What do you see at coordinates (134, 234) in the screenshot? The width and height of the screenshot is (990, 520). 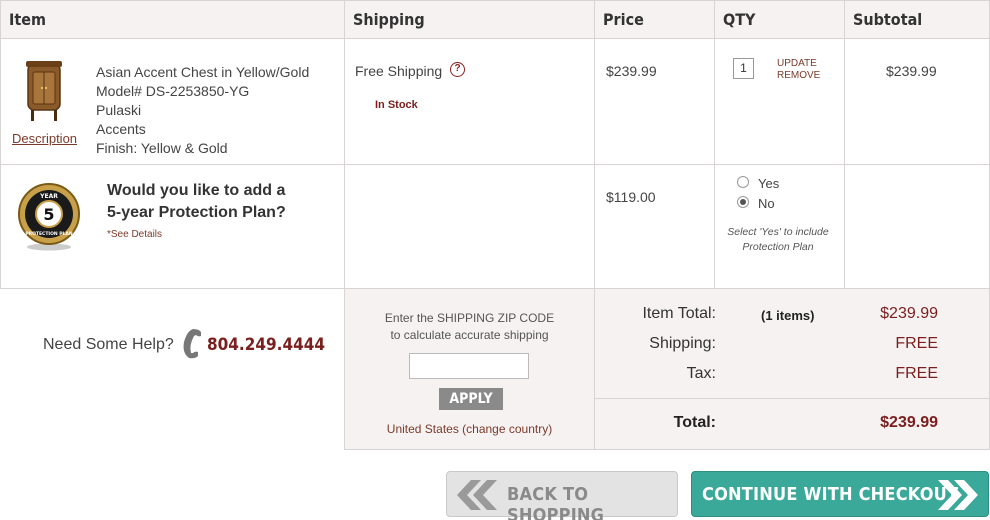 I see `see-details-link: *See Details` at bounding box center [134, 234].